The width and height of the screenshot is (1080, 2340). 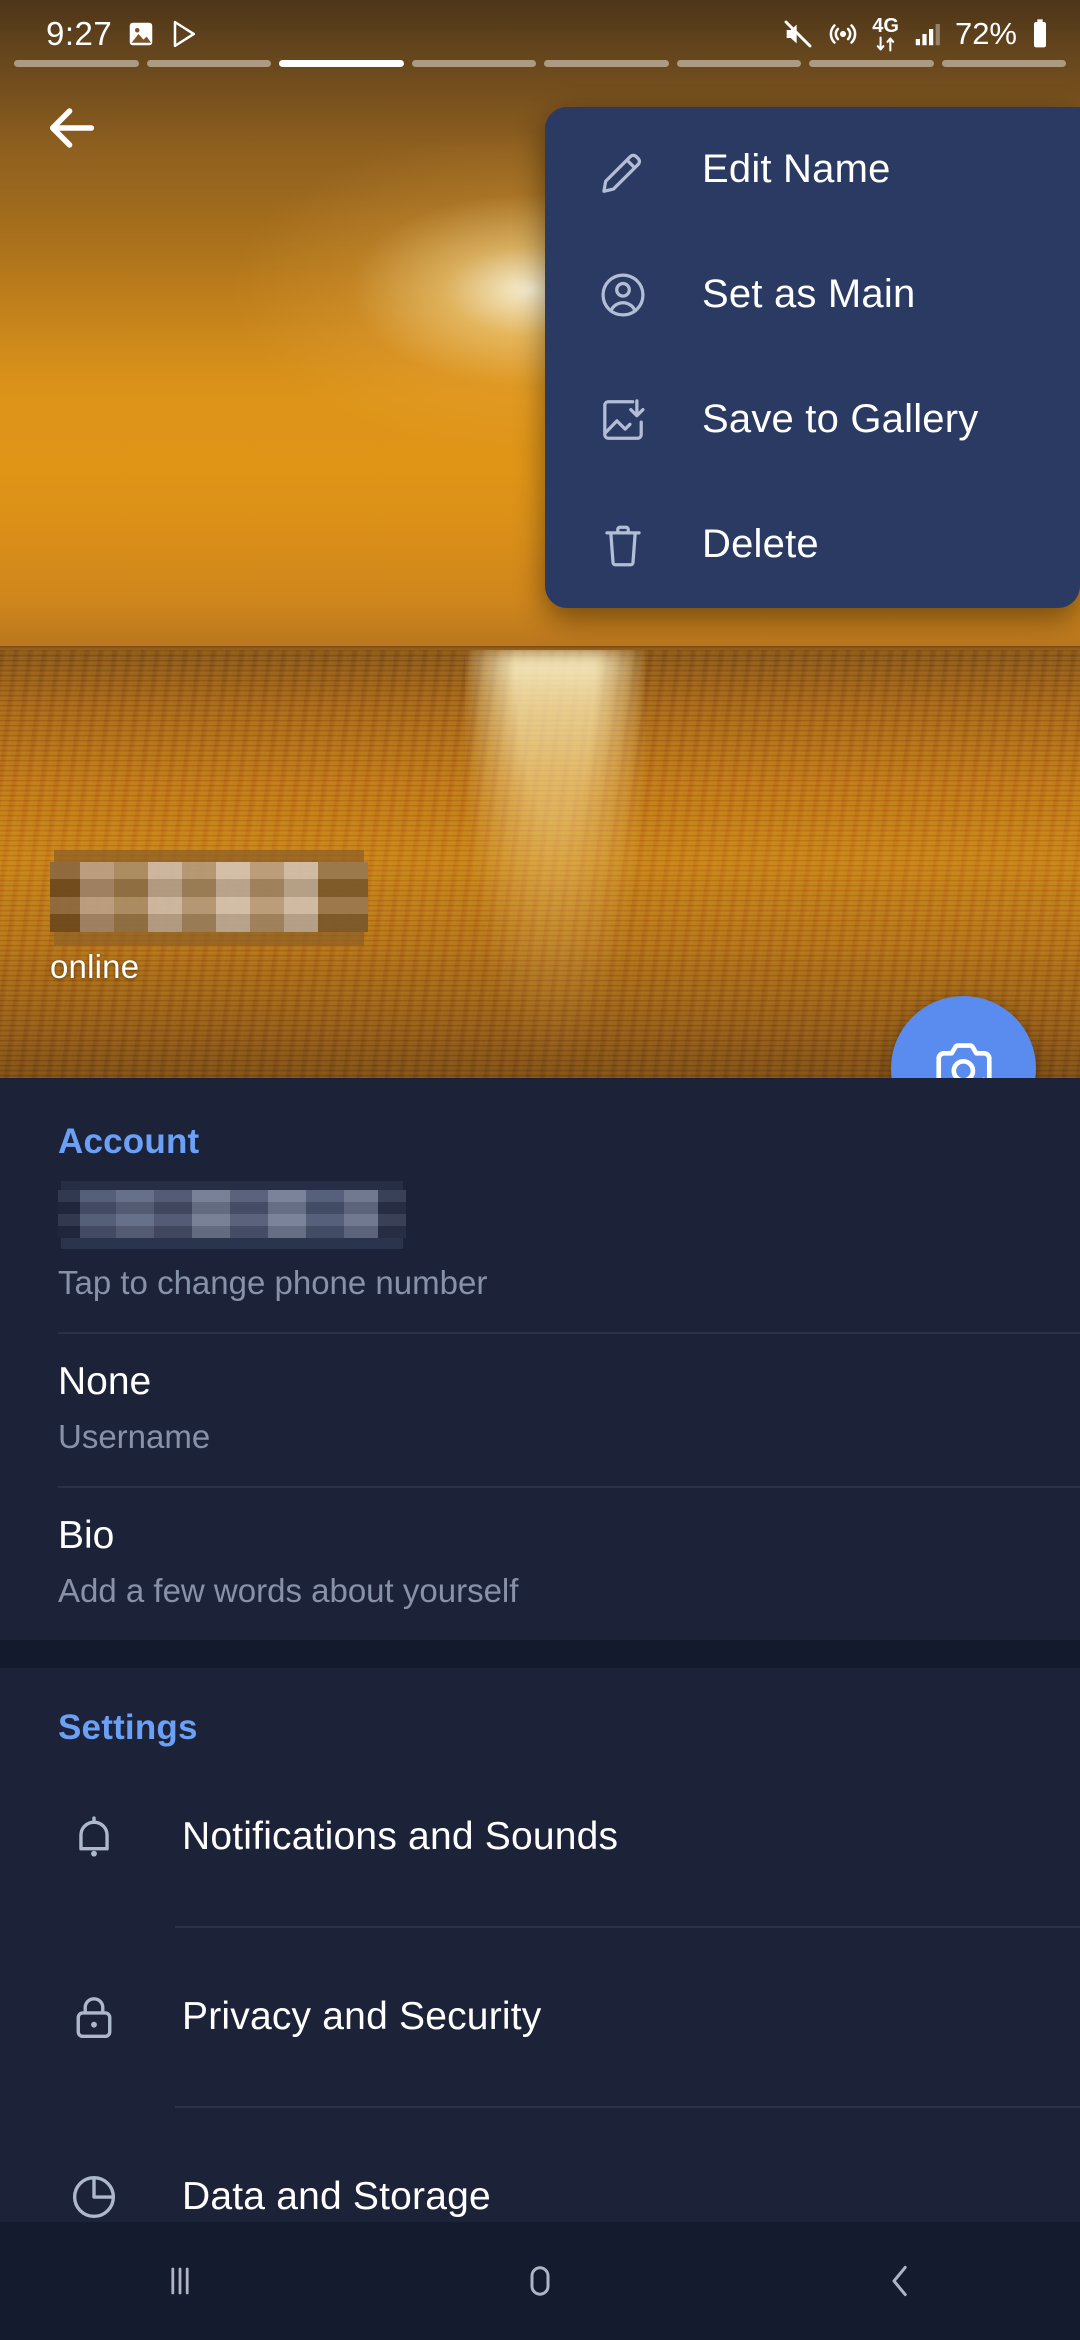 I want to click on account-row-value: Bio, so click(x=86, y=1535).